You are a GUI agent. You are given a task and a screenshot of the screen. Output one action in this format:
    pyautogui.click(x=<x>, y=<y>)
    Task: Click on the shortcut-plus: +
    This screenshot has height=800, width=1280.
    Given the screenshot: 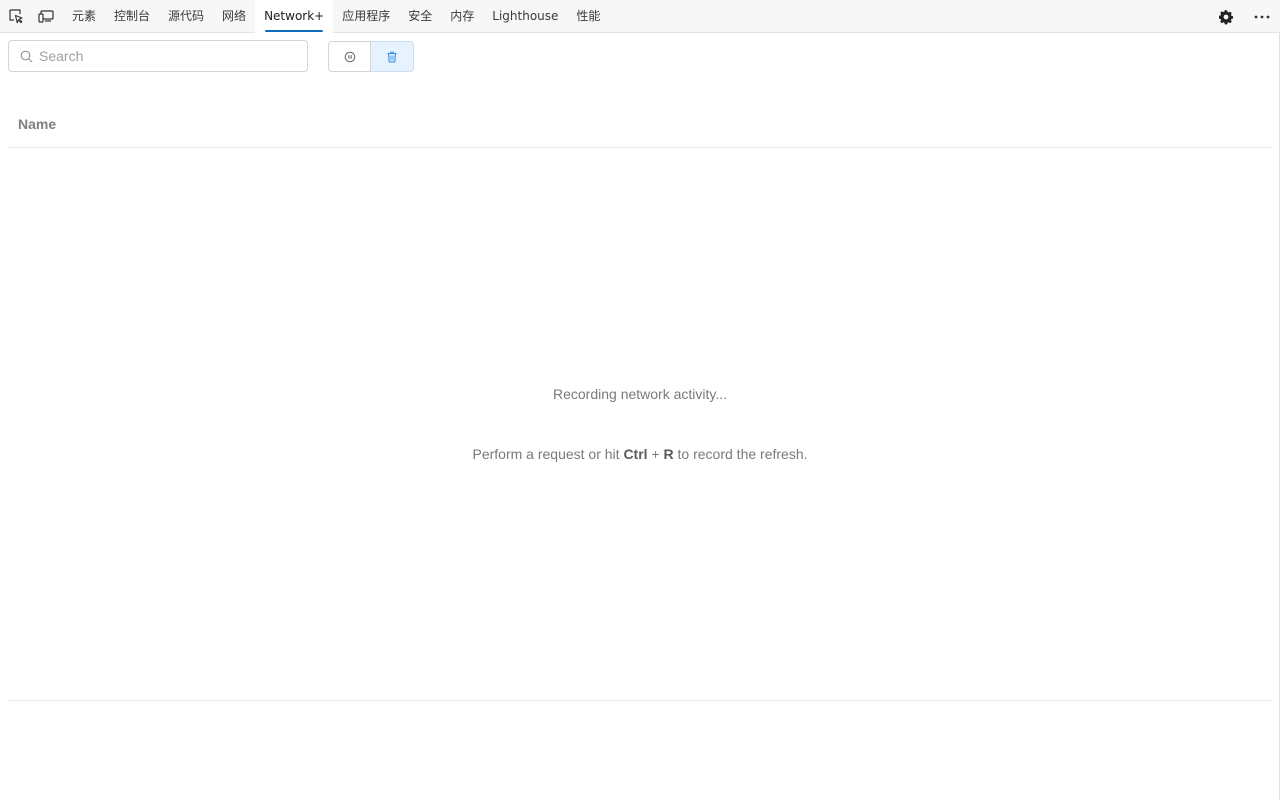 What is the action you would take?
    pyautogui.click(x=655, y=454)
    